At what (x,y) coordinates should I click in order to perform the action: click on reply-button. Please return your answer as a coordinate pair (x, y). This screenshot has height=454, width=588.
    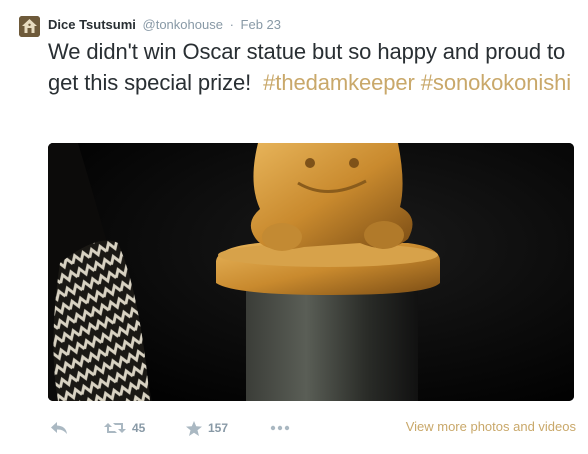
    Looking at the image, I should click on (59, 428).